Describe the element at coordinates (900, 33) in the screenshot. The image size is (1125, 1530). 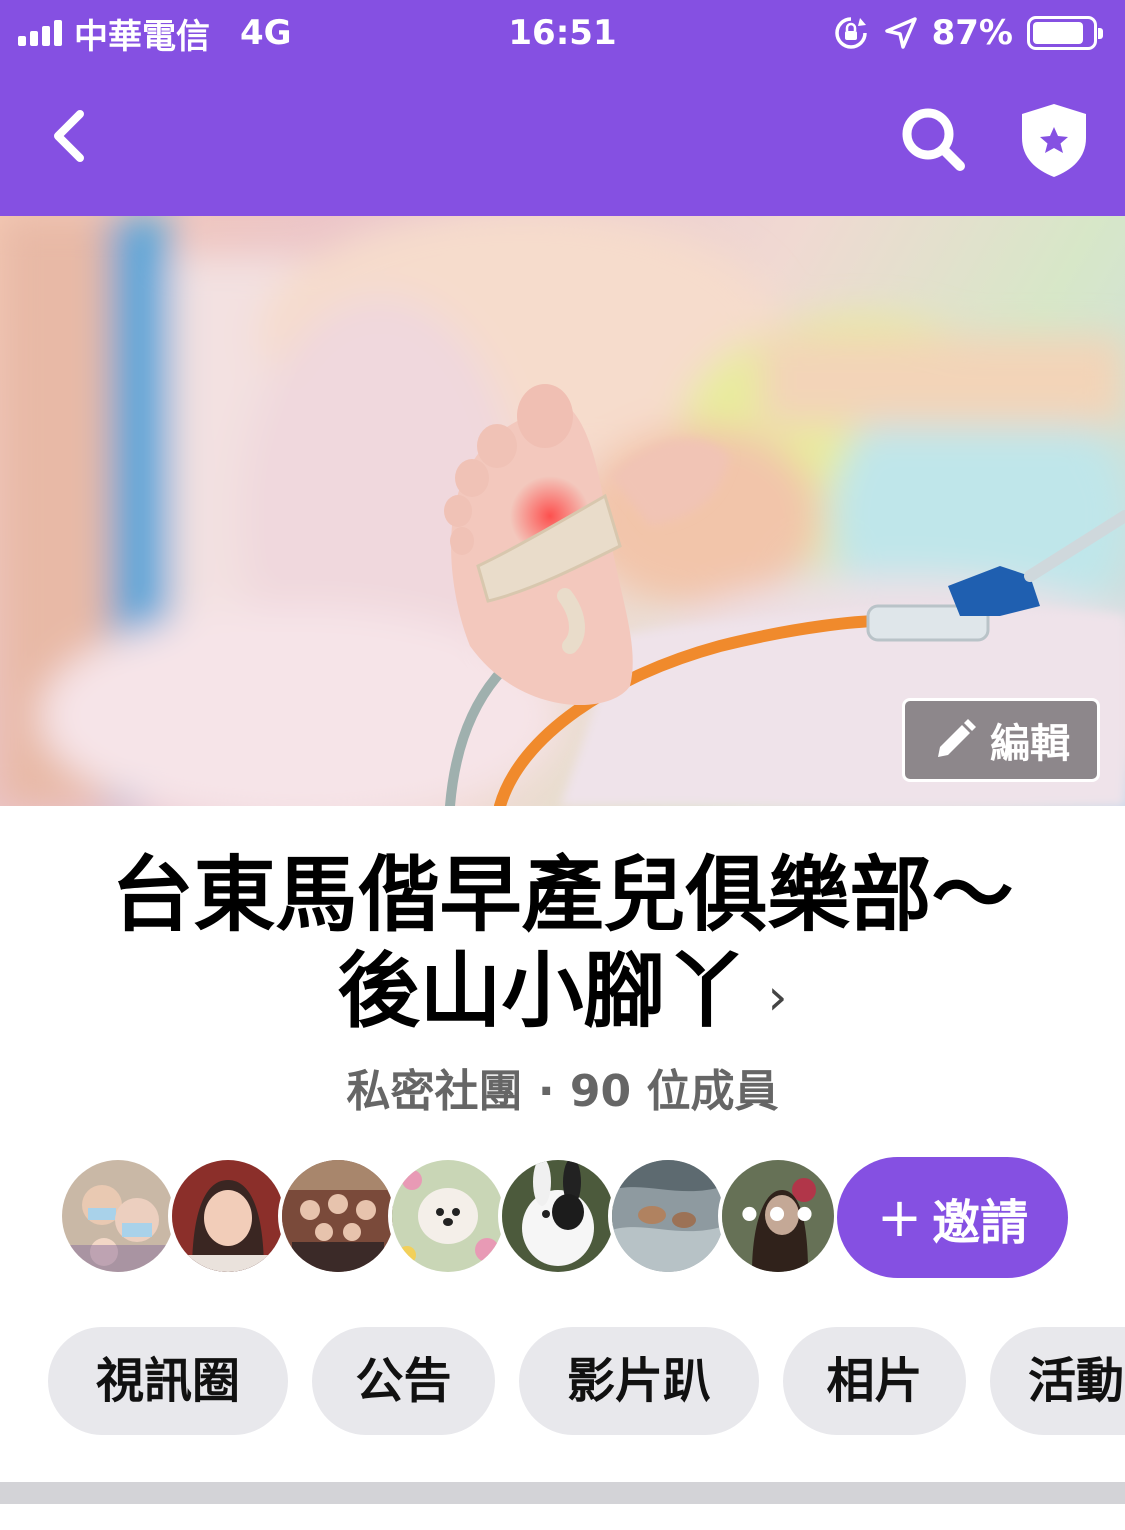
I see `location-arrow-icon` at that location.